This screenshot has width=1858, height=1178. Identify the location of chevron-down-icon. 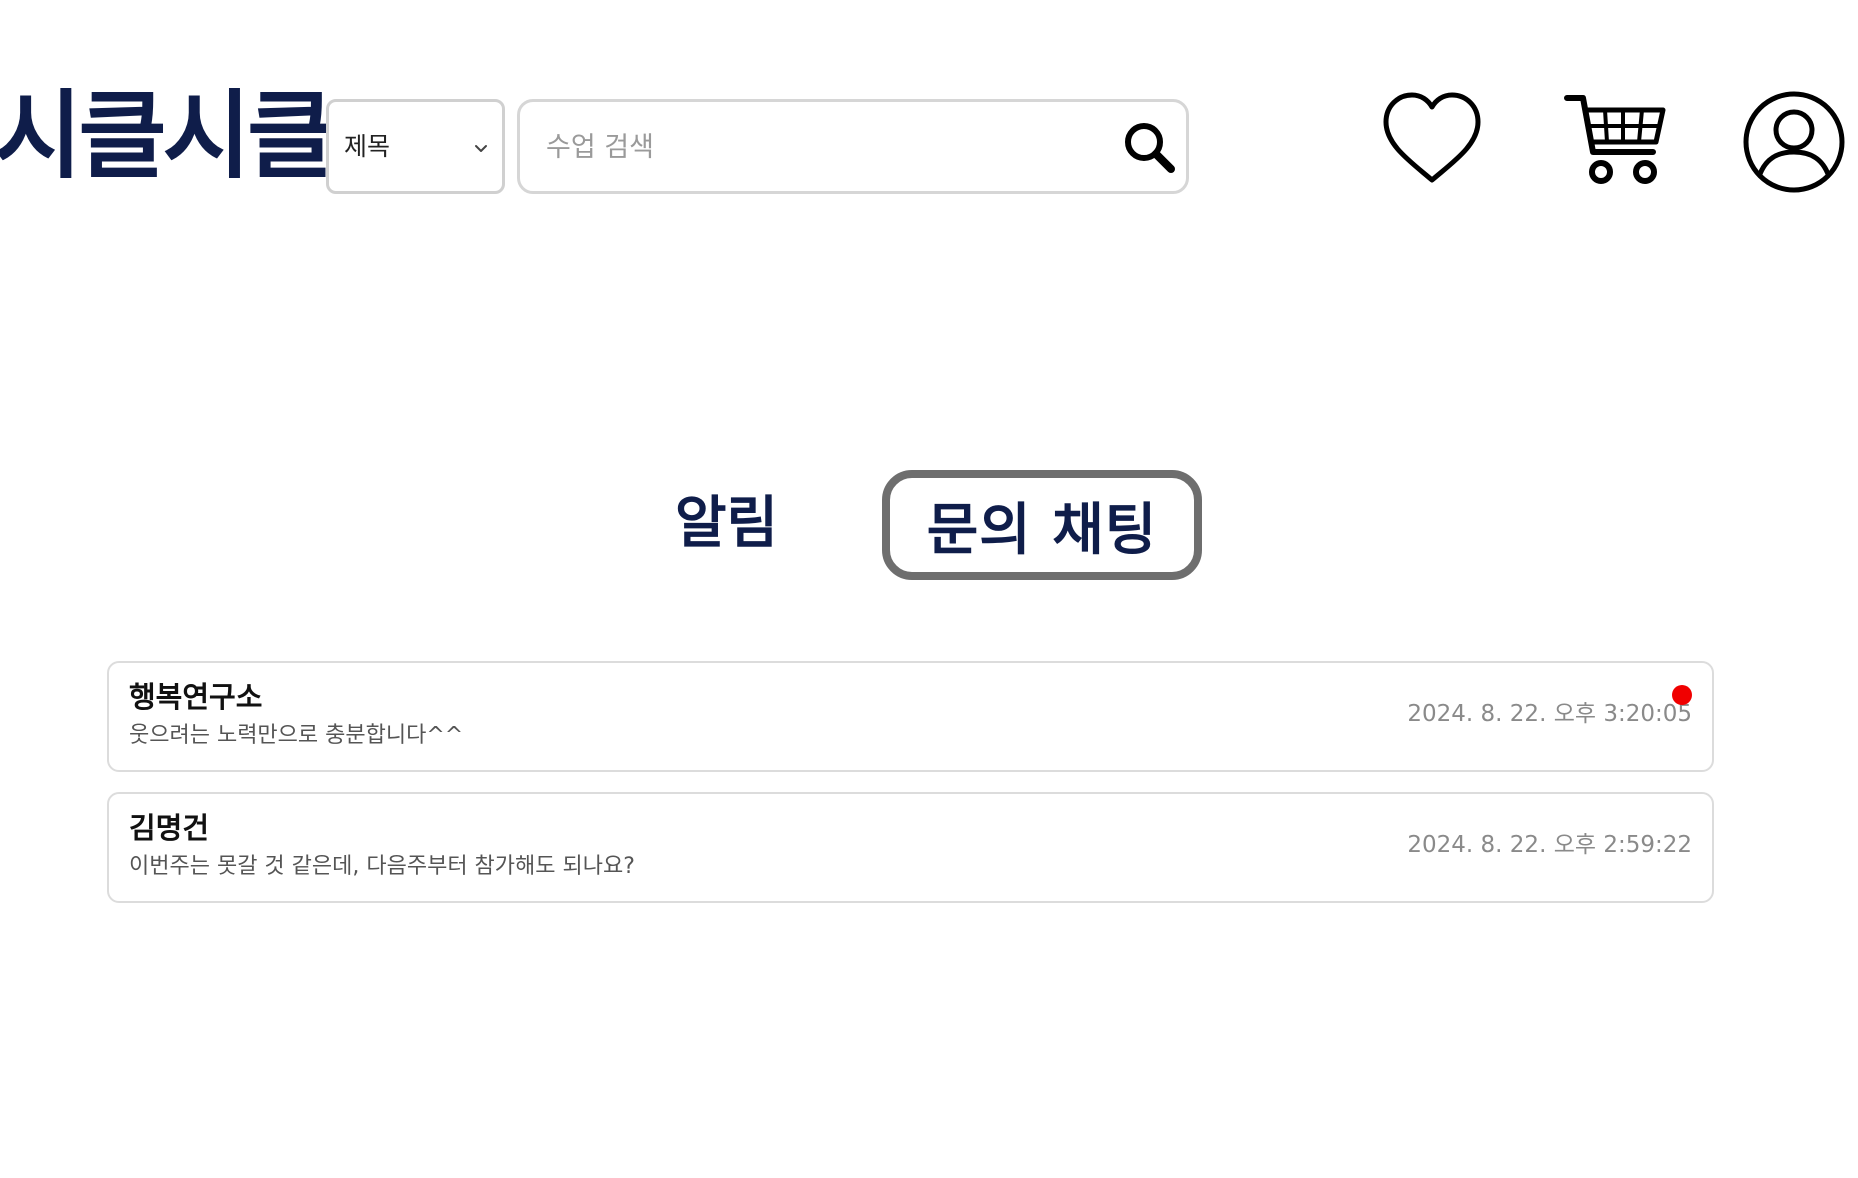
(481, 148).